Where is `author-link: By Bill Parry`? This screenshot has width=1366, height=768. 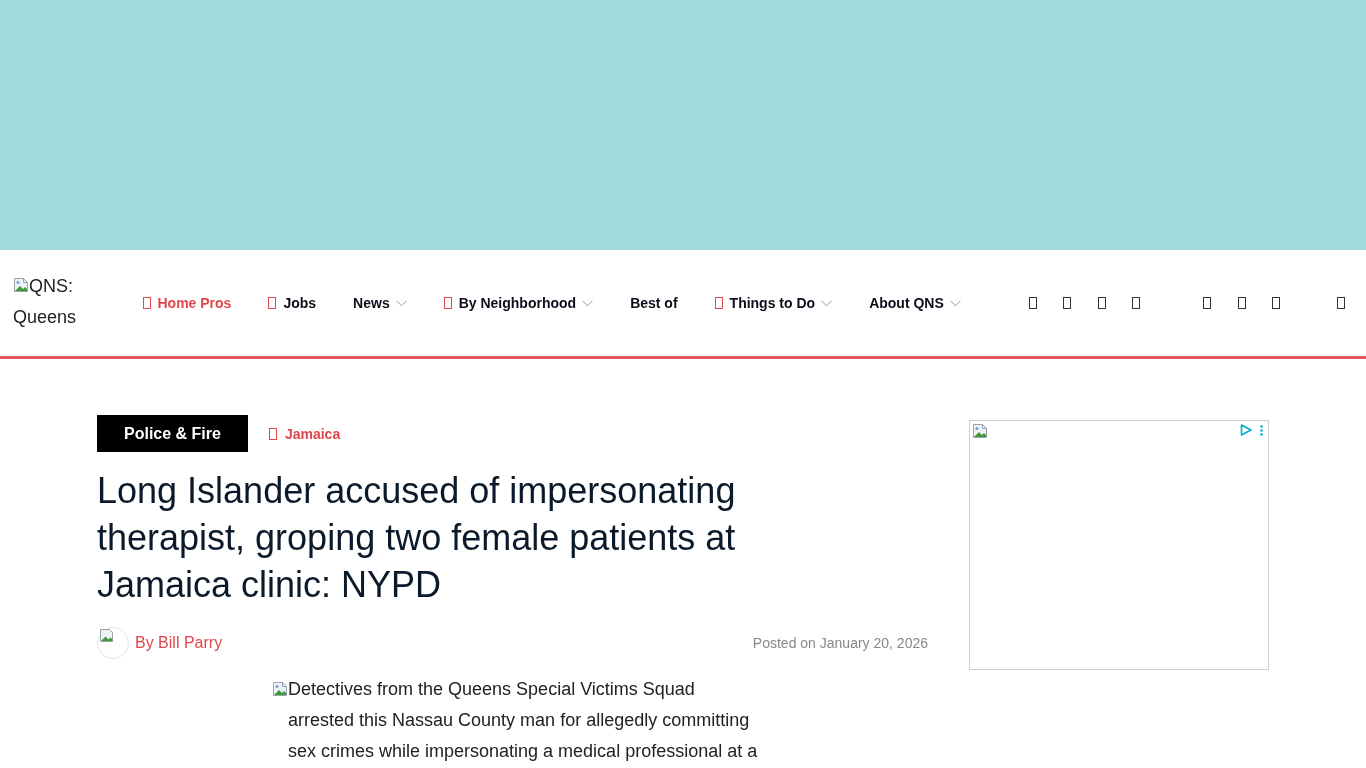 author-link: By Bill Parry is located at coordinates (179, 643).